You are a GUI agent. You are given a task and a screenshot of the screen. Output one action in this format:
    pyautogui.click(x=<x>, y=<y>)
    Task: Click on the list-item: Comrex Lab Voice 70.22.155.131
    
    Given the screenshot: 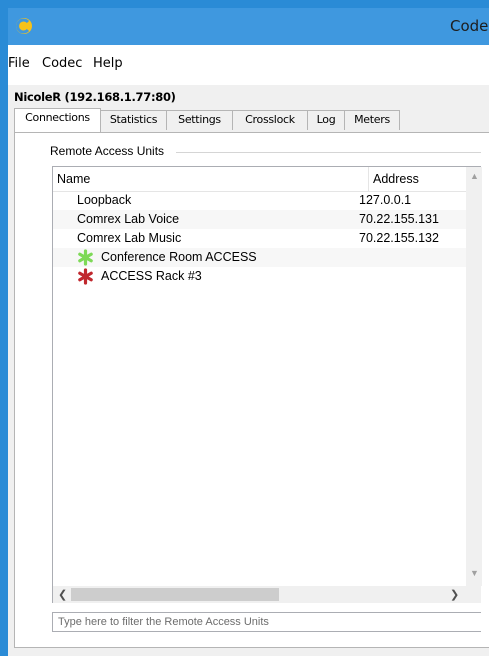 What is the action you would take?
    pyautogui.click(x=259, y=219)
    